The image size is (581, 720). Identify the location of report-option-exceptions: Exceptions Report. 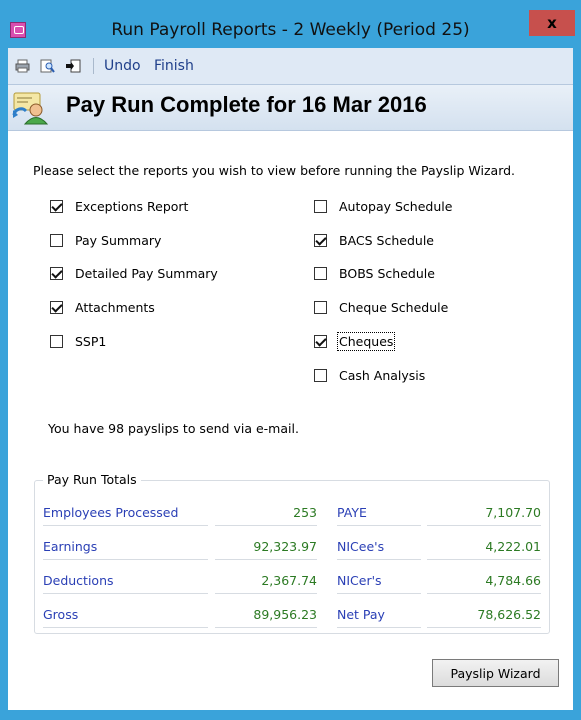
(119, 206).